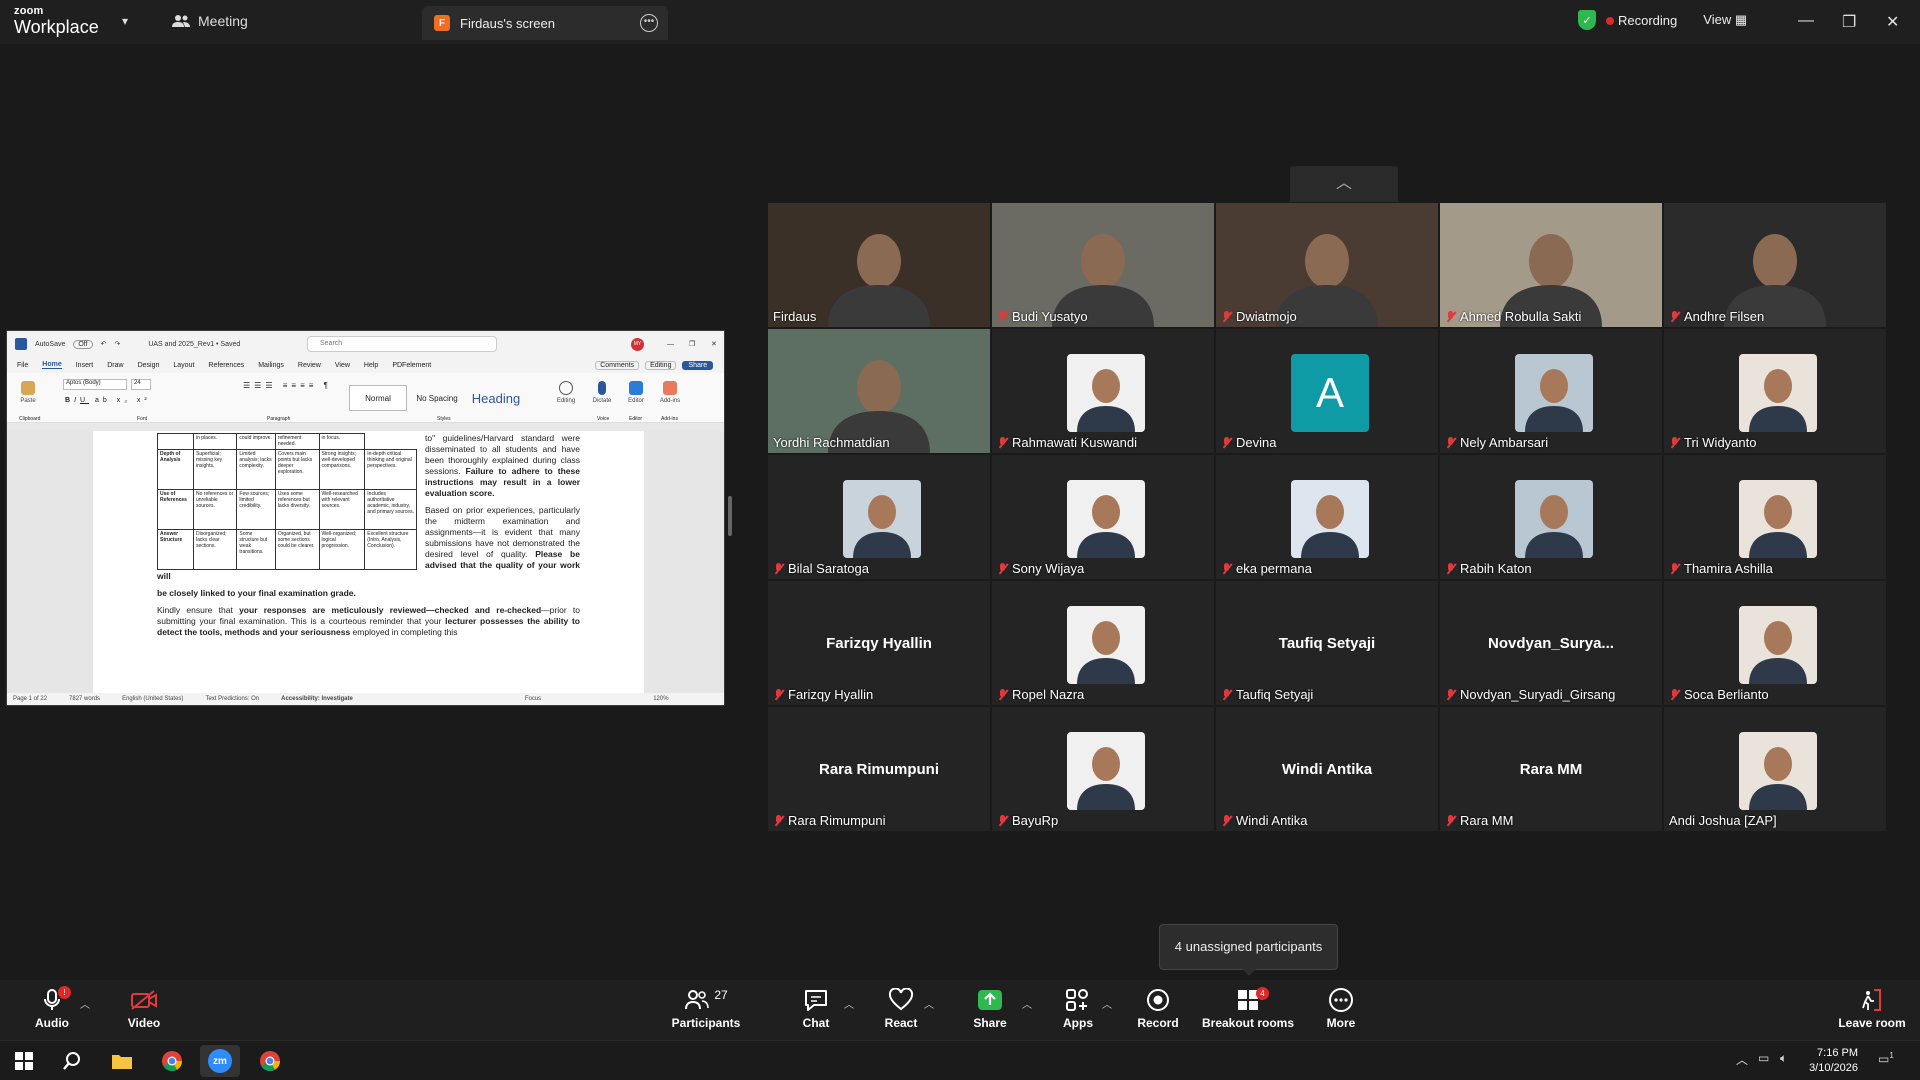 The image size is (1920, 1080). I want to click on participant-tile: Novdyan_Surya... Novdyan_Suryadi_Girsang, so click(1551, 643).